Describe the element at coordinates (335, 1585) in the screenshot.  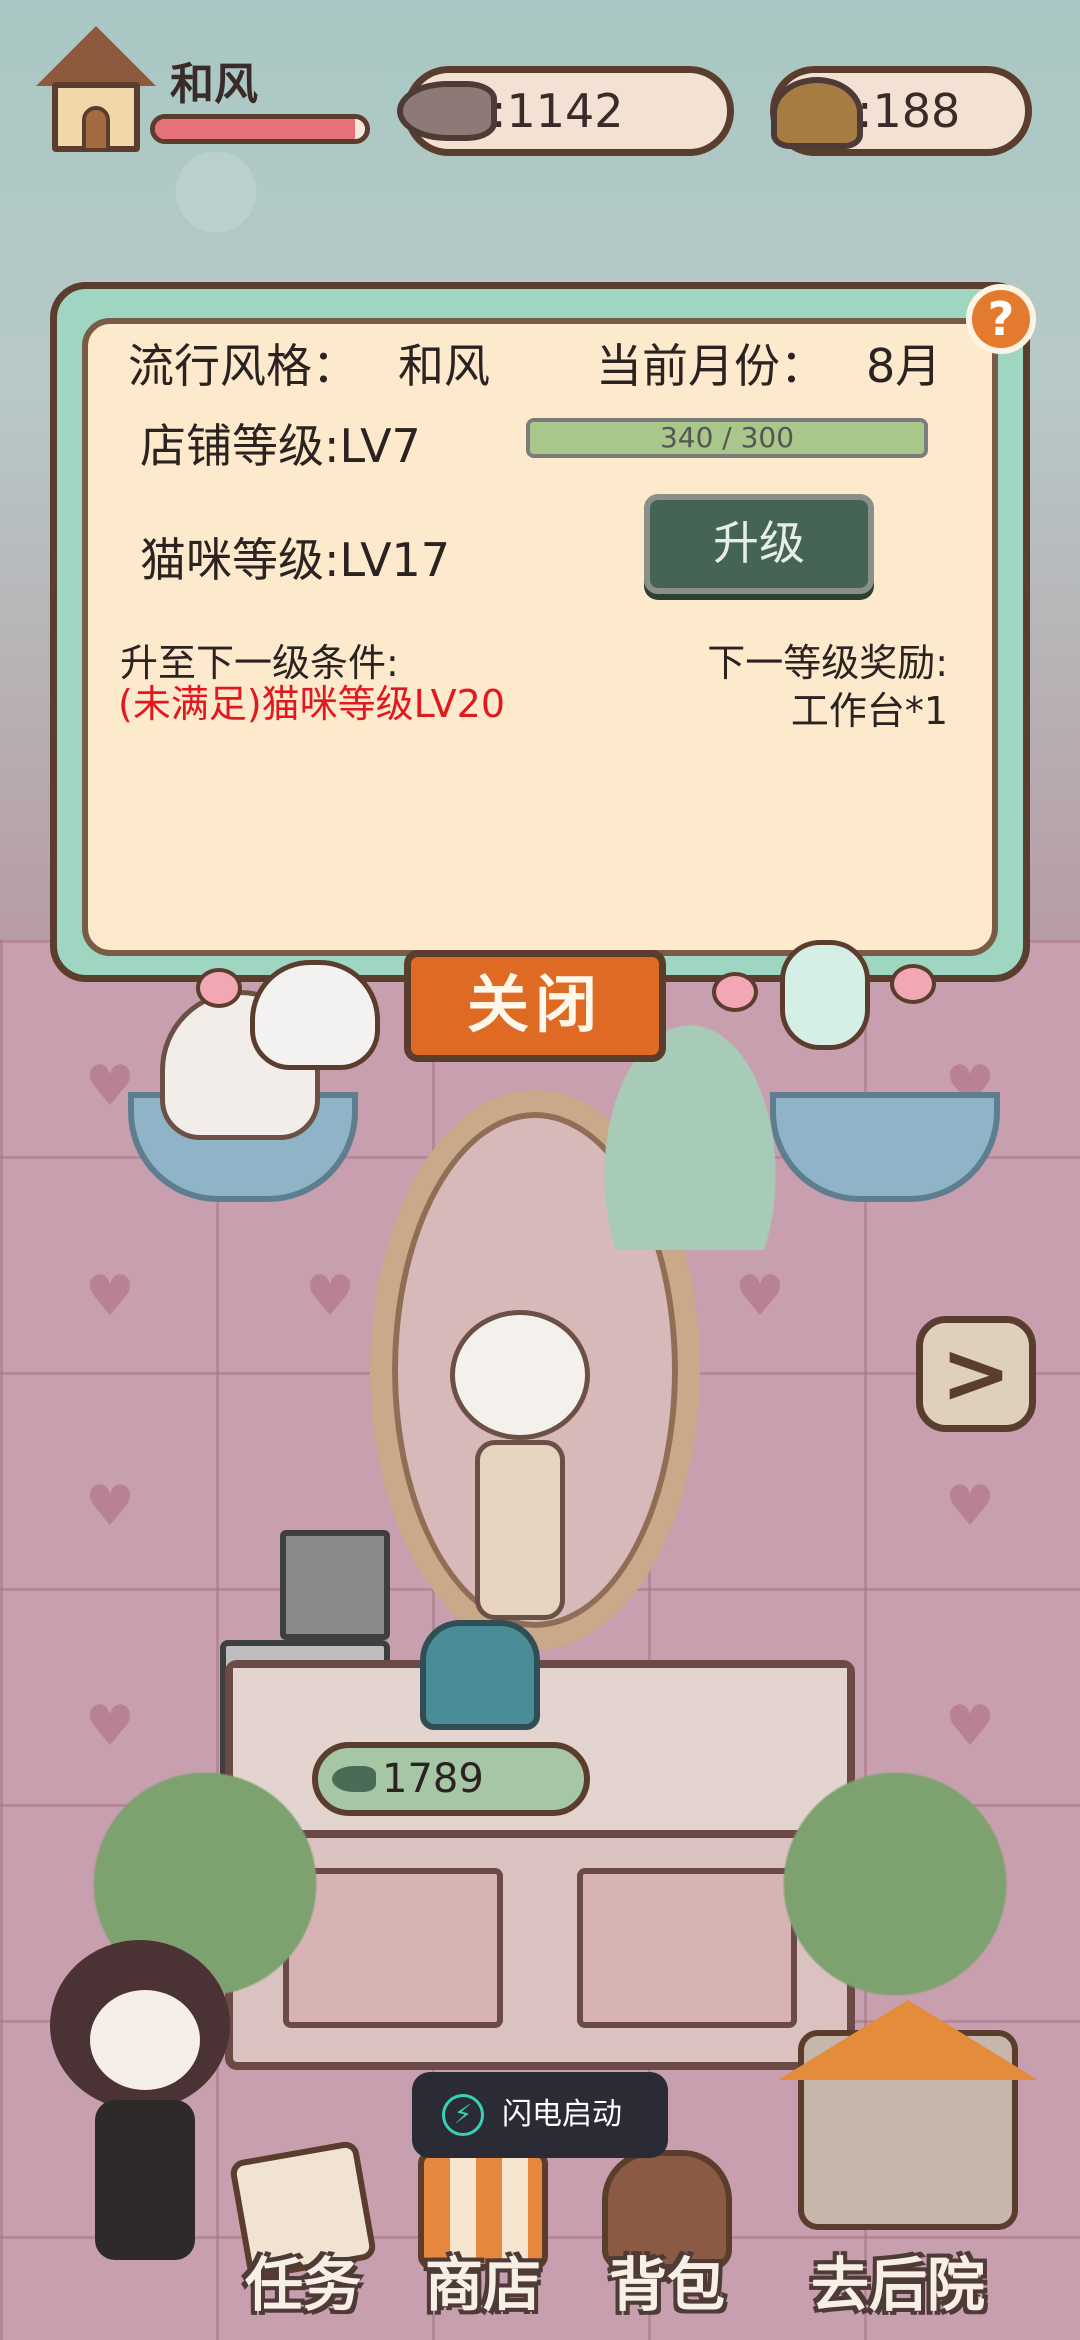
I see `computer-screen` at that location.